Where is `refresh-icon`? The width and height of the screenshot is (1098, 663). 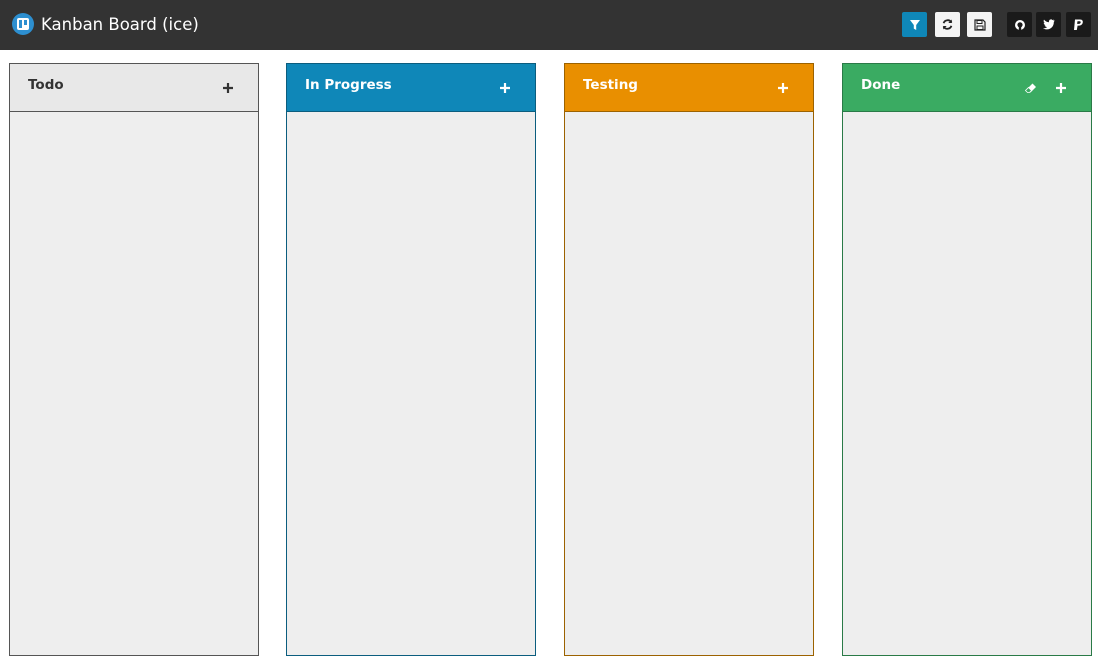
refresh-icon is located at coordinates (947, 24).